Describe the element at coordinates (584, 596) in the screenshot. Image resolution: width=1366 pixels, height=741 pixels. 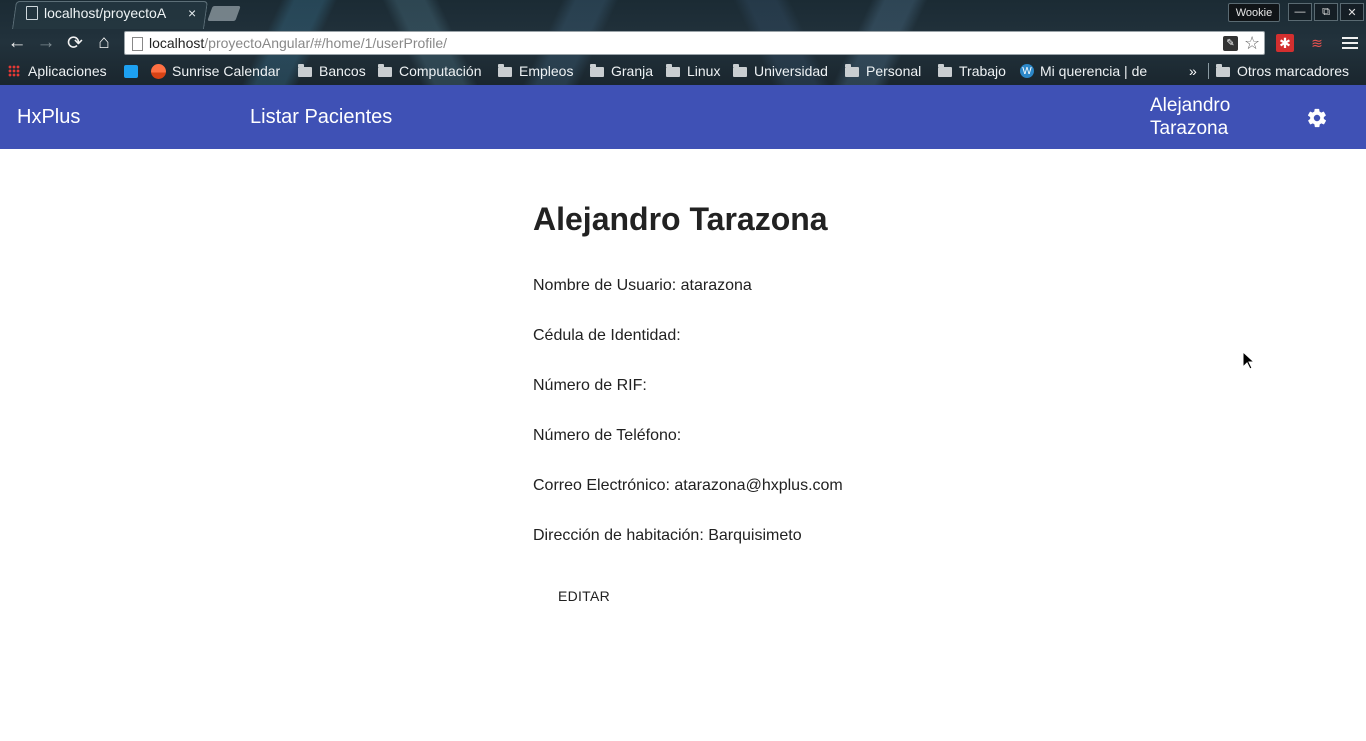
I see `edit-button: EDITAR` at that location.